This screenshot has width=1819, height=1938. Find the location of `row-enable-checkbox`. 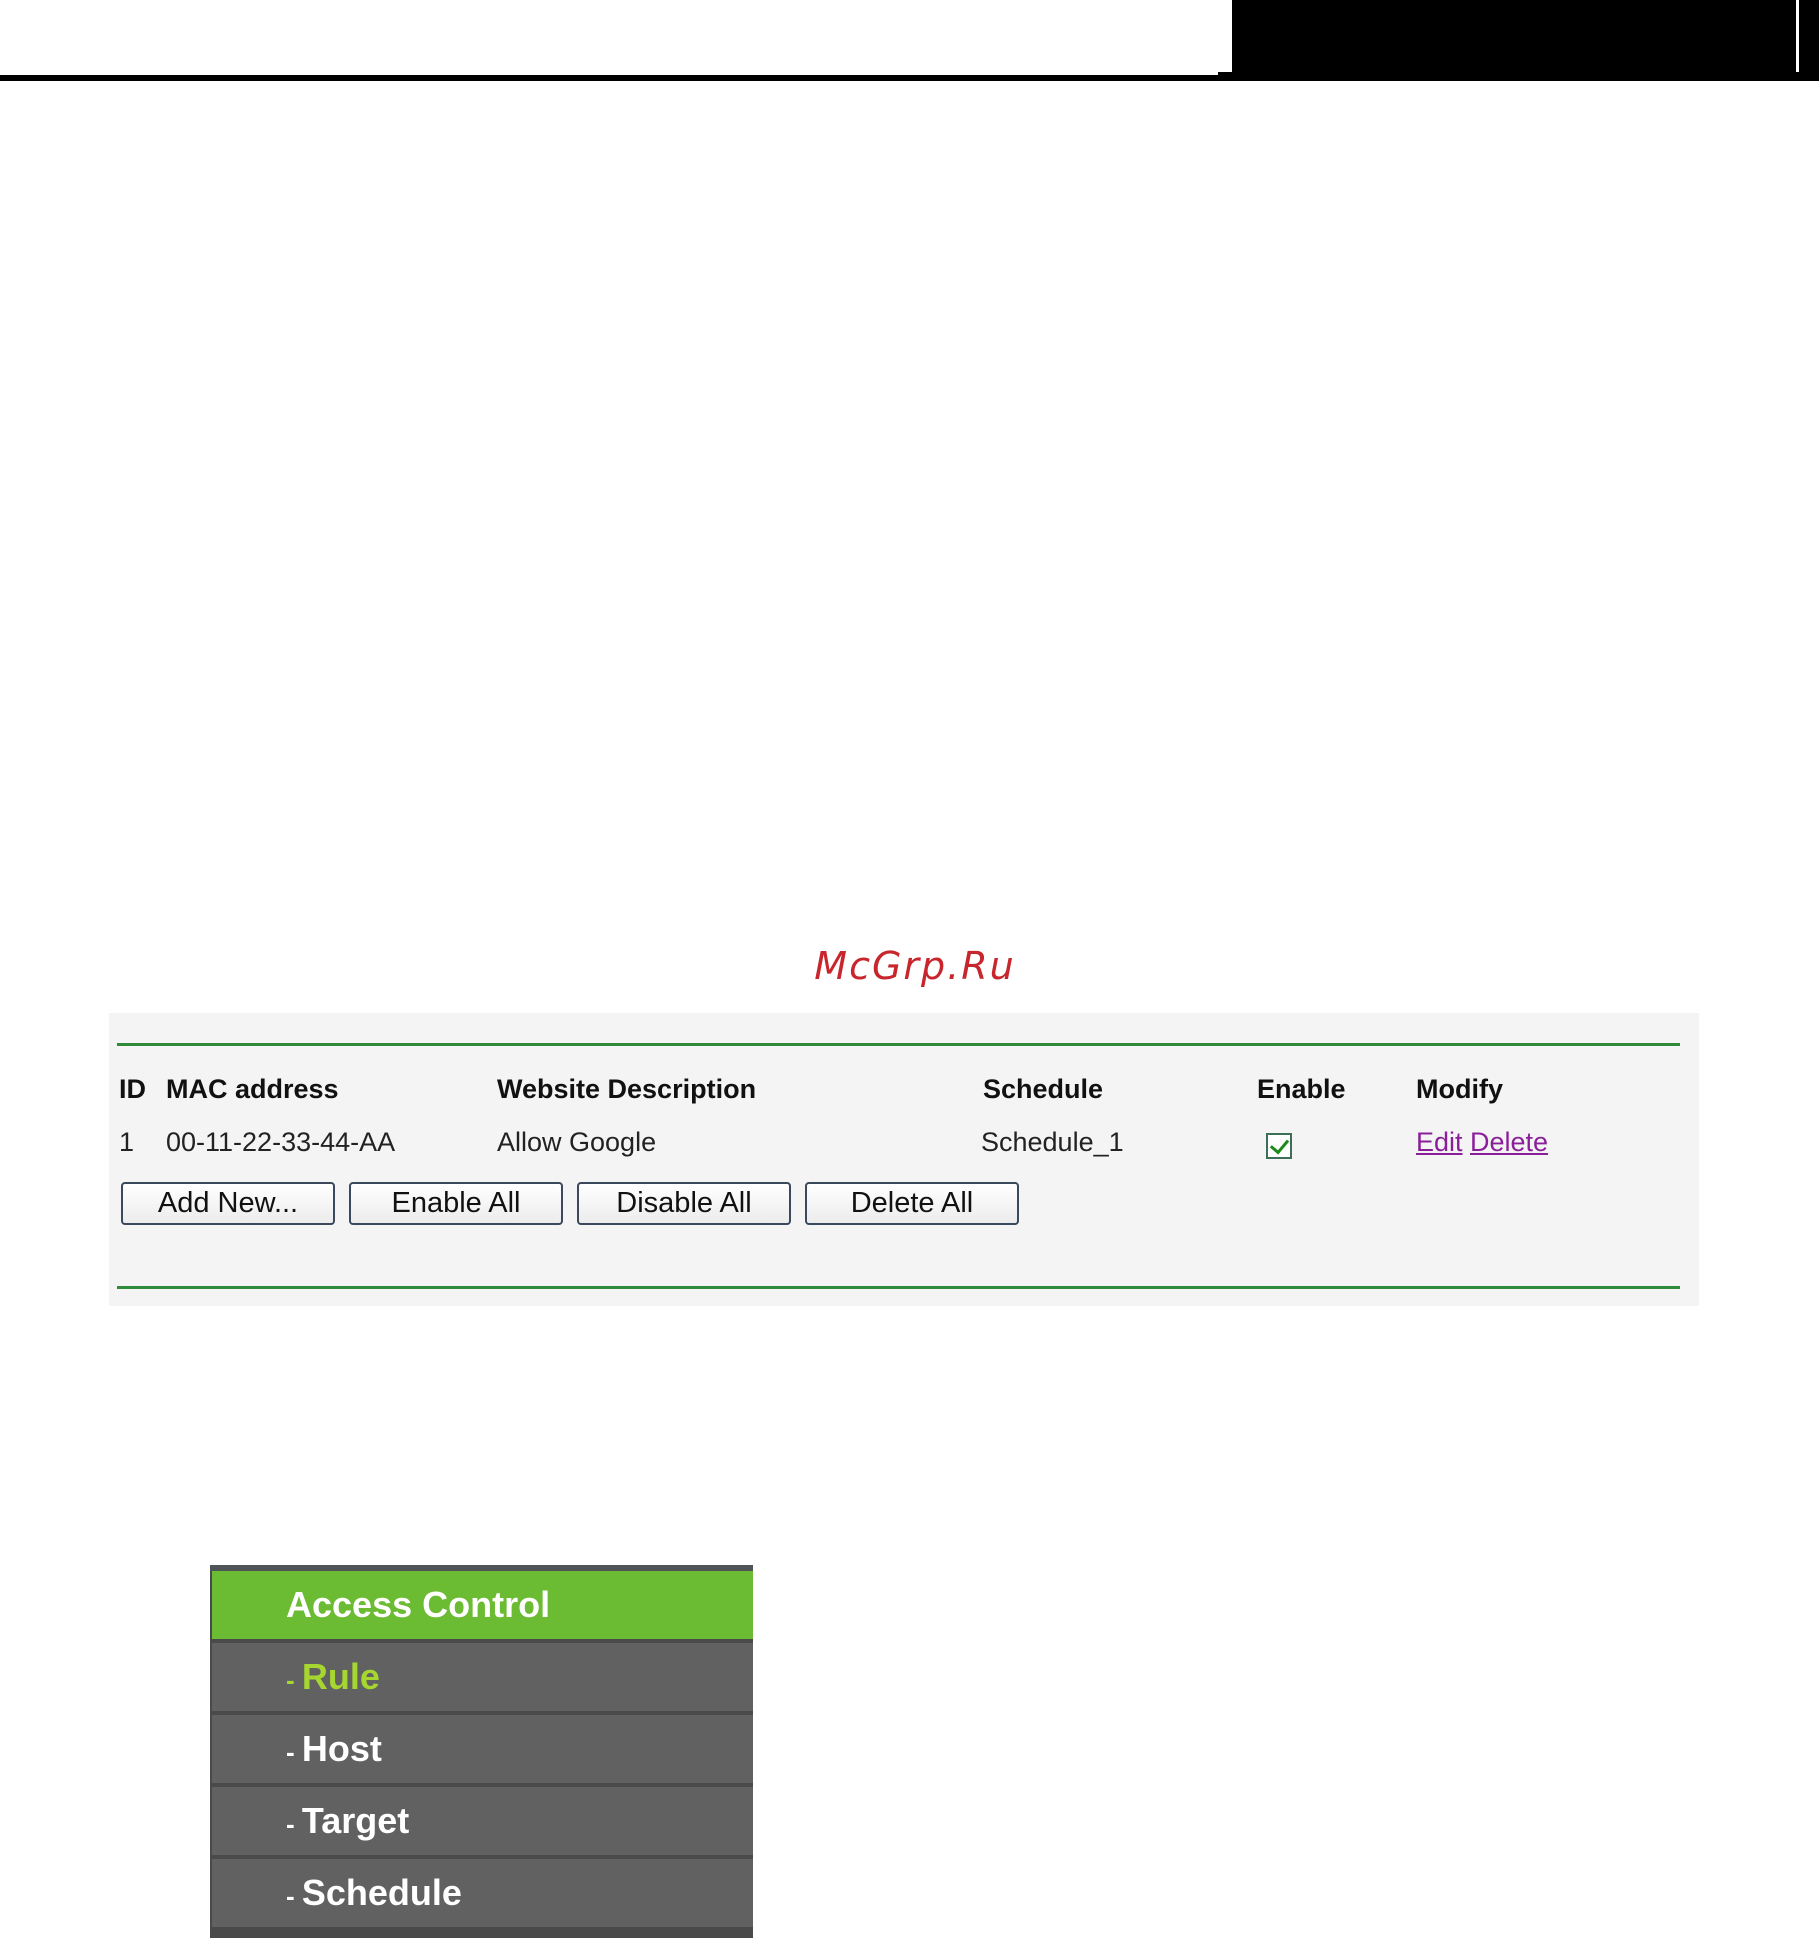

row-enable-checkbox is located at coordinates (1279, 1146).